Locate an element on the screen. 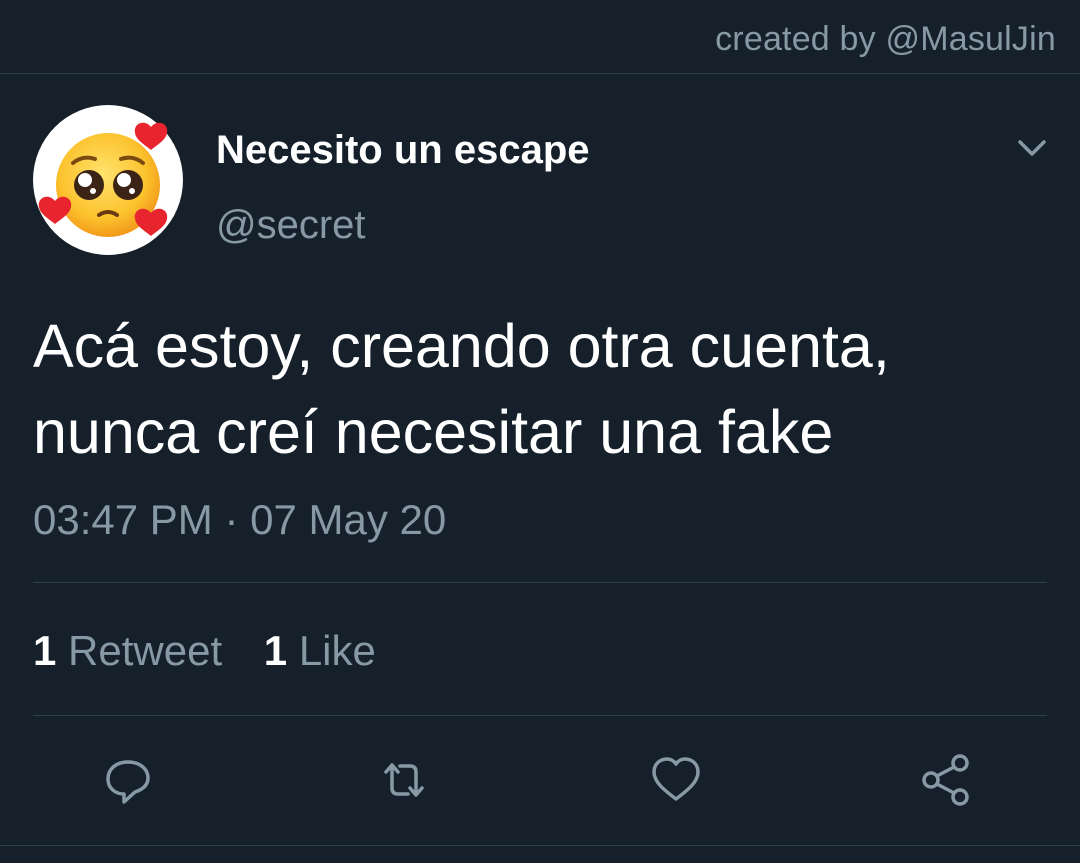  like-button is located at coordinates (676, 780).